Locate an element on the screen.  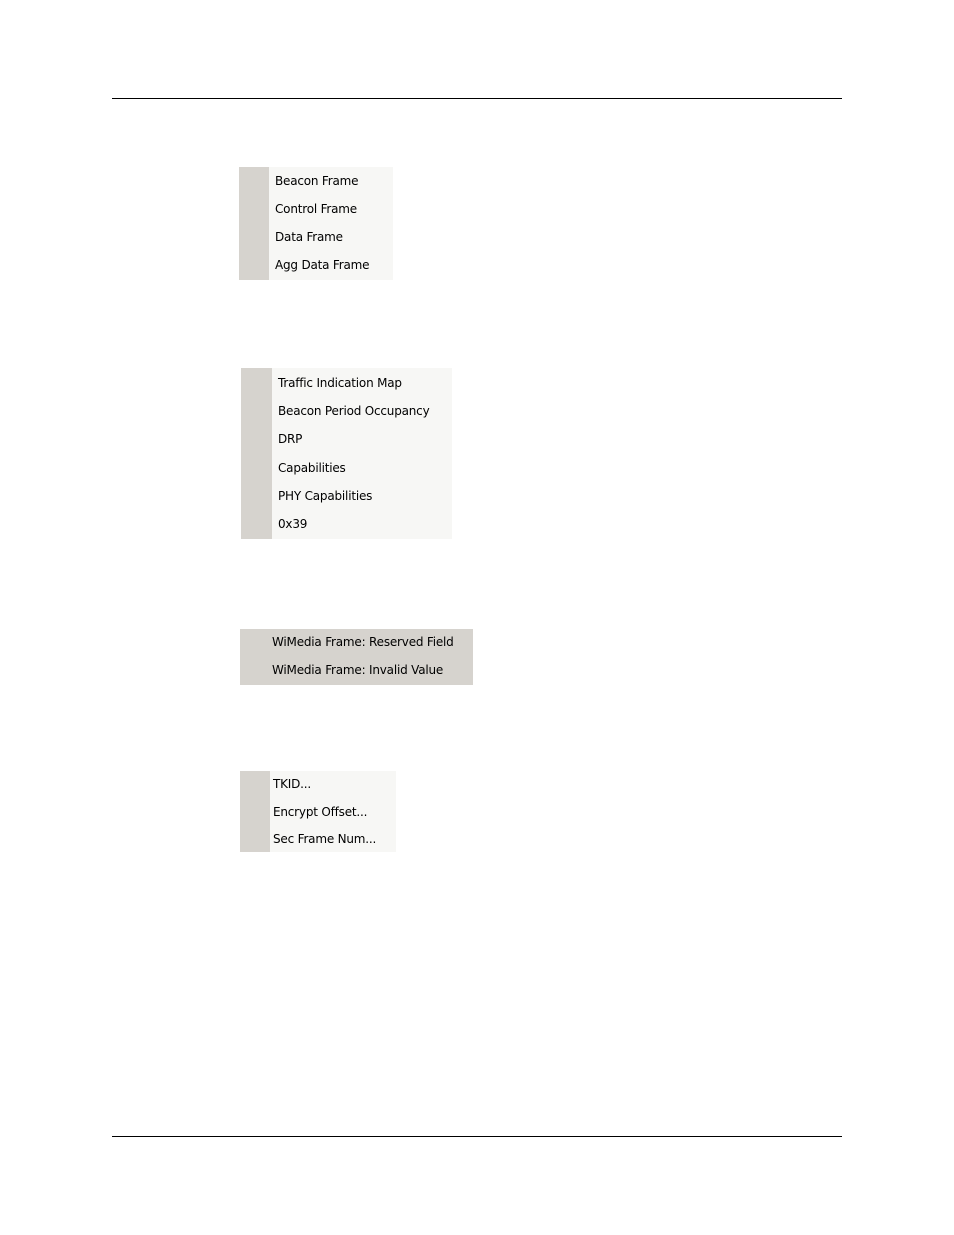
menu-item-invalid-value: WiMedia Frame: Invalid Value is located at coordinates (357, 670).